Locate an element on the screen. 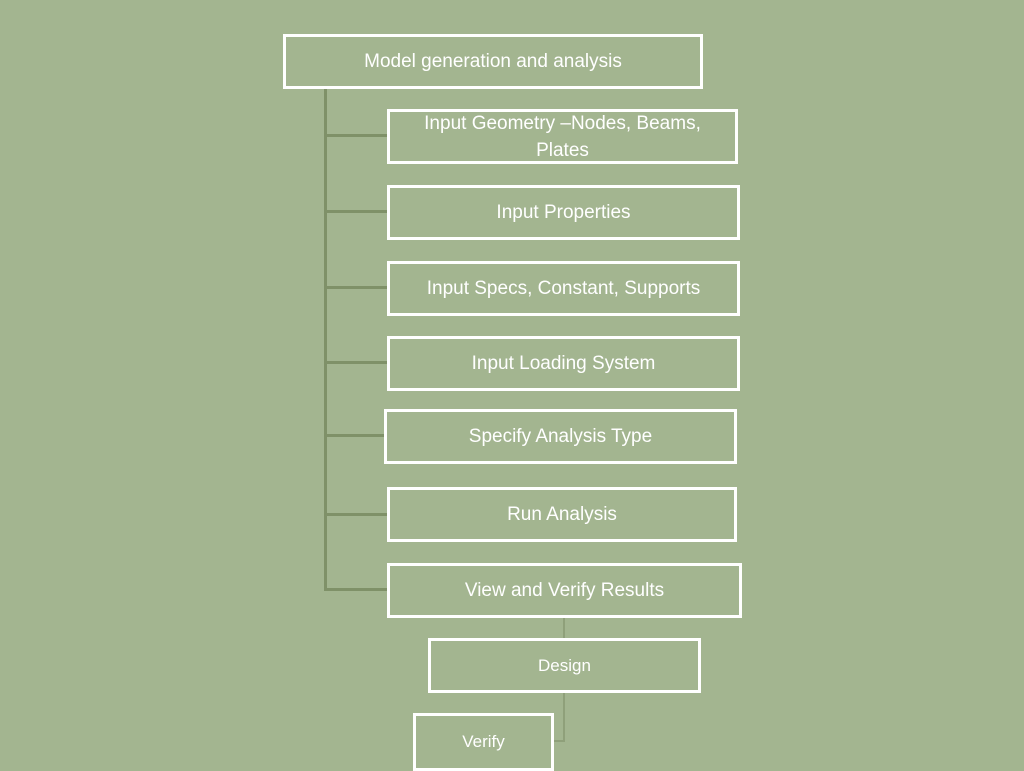  design-node: Design is located at coordinates (564, 665).